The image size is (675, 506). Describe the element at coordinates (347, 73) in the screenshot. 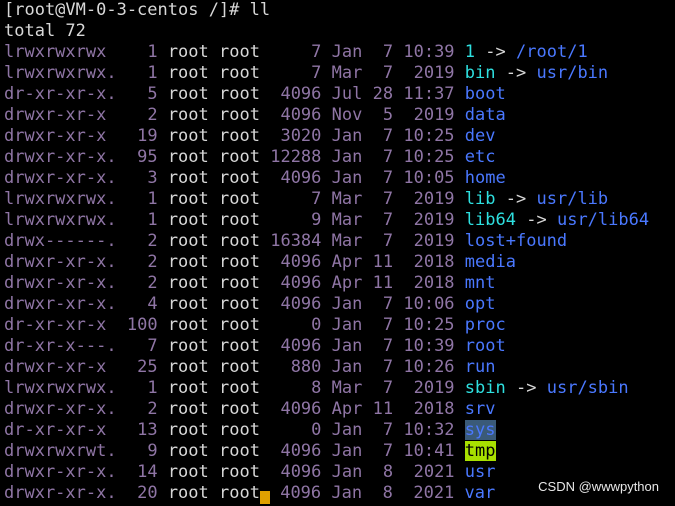

I see `month: Mar` at that location.